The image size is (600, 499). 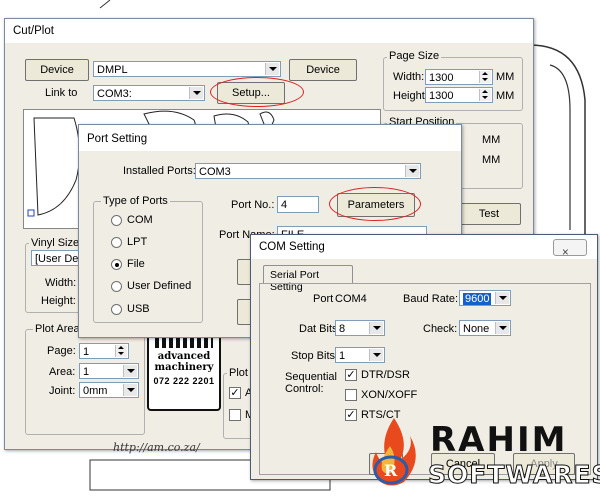 I want to click on plot-b-checkbox-m, so click(x=235, y=415).